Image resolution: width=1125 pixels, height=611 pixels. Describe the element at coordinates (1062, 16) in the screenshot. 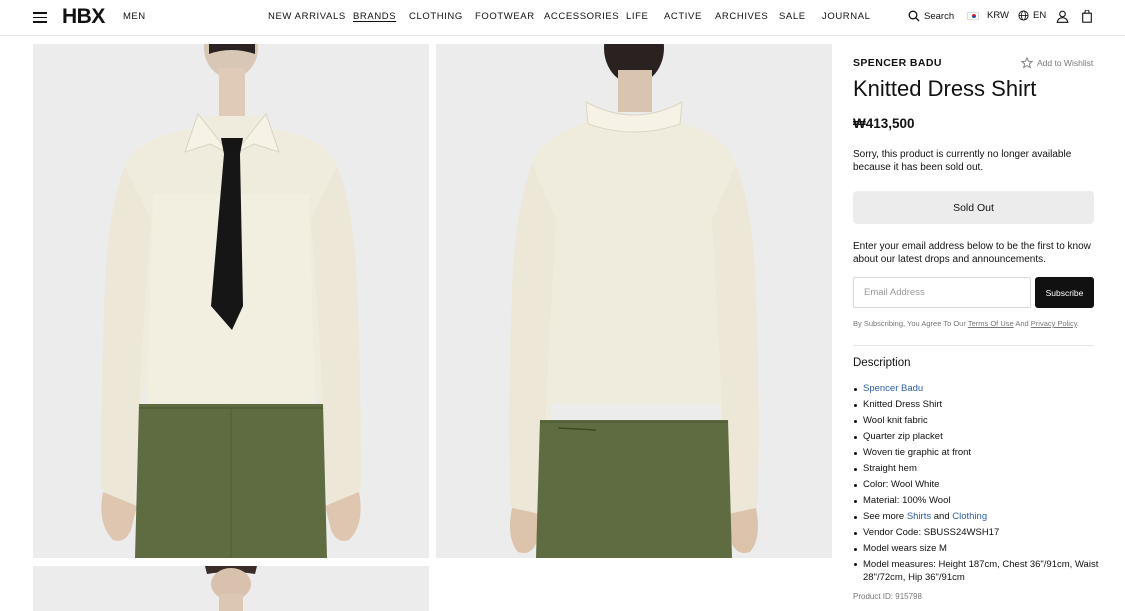

I see `user-icon` at that location.